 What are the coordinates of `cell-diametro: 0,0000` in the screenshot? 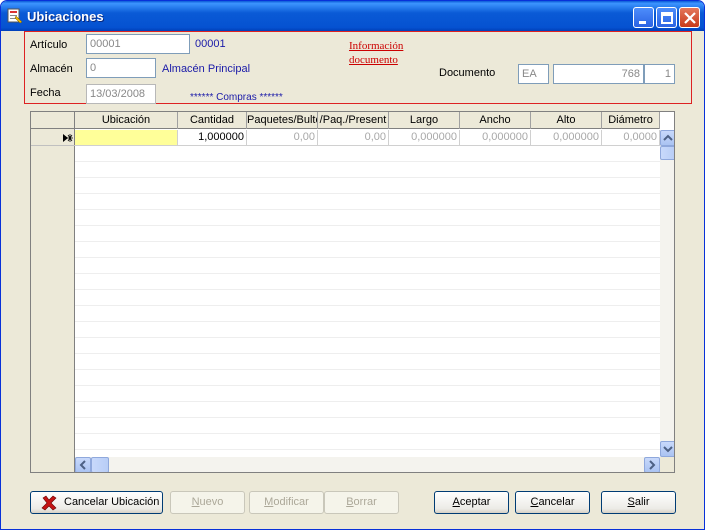 It's located at (631, 138).